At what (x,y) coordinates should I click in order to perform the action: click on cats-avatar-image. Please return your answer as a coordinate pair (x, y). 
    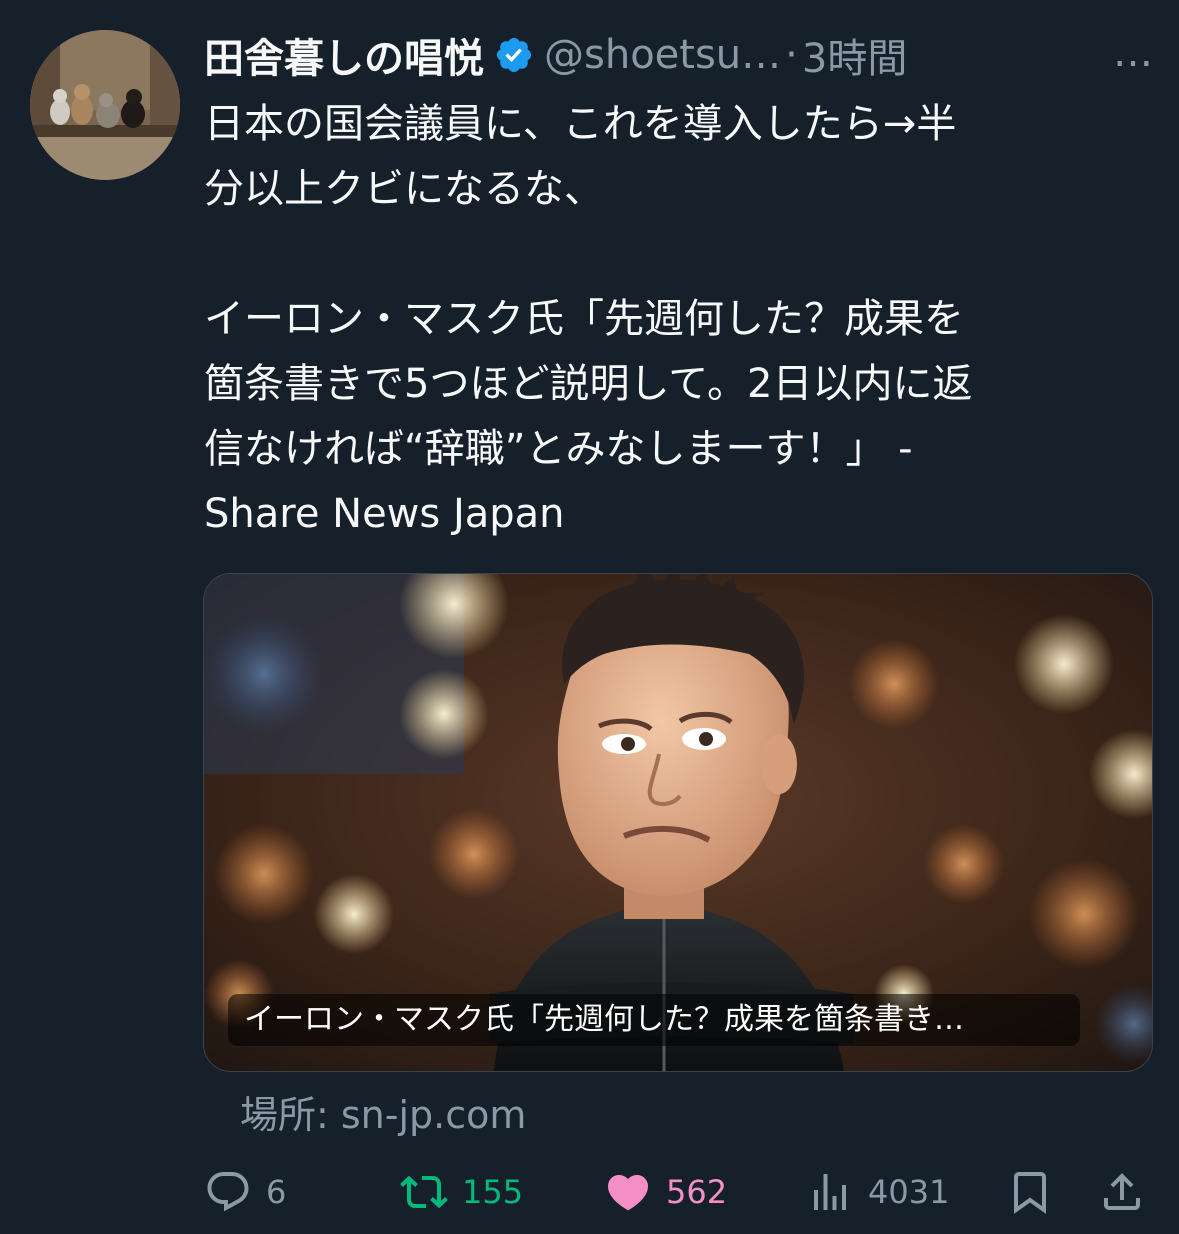
    Looking at the image, I should click on (105, 105).